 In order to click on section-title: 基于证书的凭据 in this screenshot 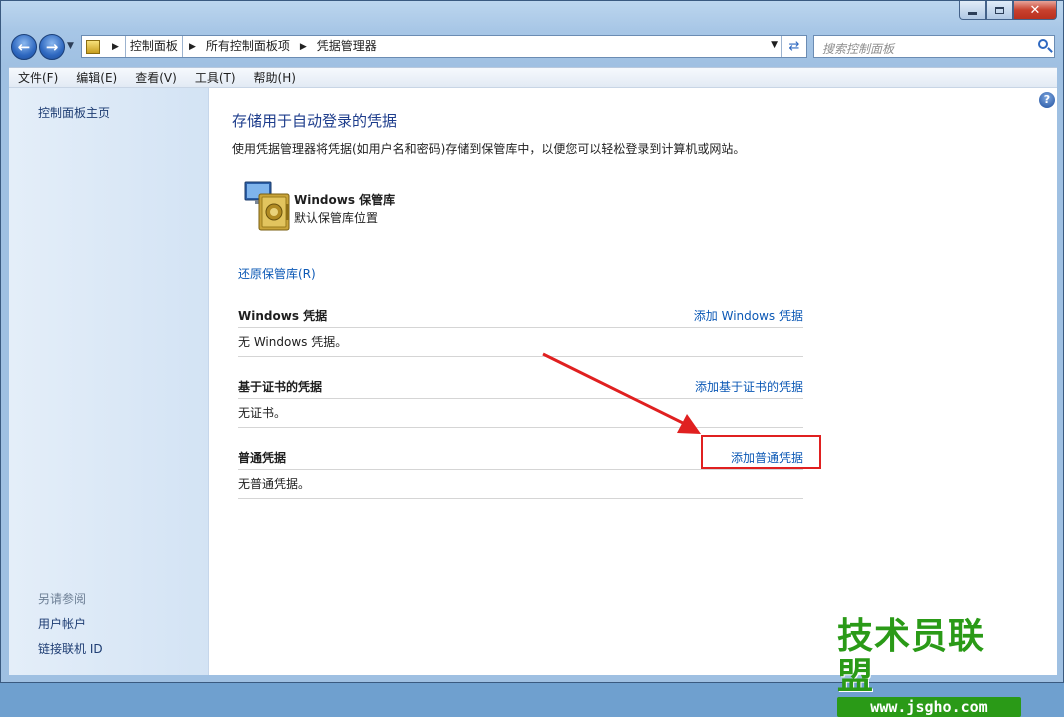, I will do `click(280, 386)`.